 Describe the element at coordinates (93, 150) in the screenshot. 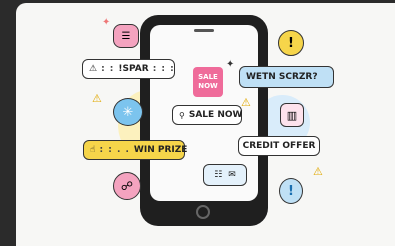

I see `hand-icon: ☝` at that location.